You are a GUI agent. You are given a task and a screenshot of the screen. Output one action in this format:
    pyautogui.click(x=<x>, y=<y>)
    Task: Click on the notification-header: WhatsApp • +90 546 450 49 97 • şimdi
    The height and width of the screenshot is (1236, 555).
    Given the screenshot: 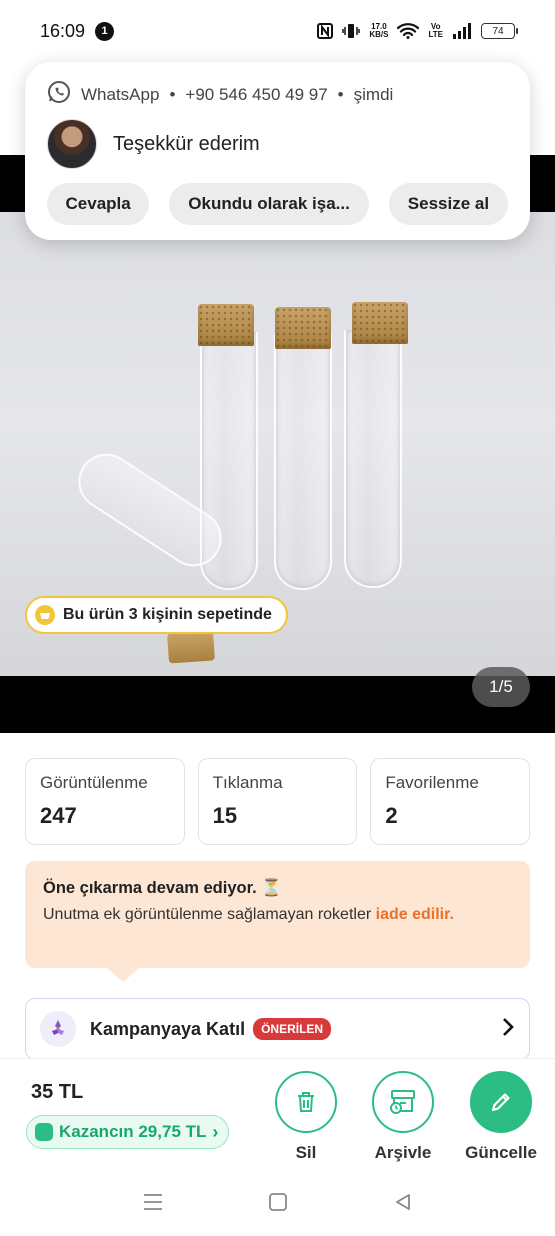 What is the action you would take?
    pyautogui.click(x=277, y=94)
    